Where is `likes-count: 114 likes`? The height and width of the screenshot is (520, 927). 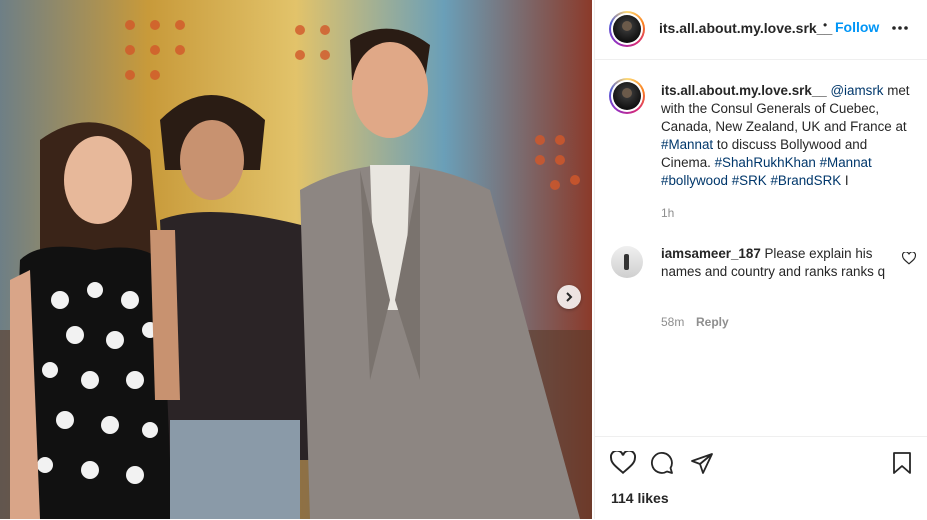
likes-count: 114 likes is located at coordinates (640, 498).